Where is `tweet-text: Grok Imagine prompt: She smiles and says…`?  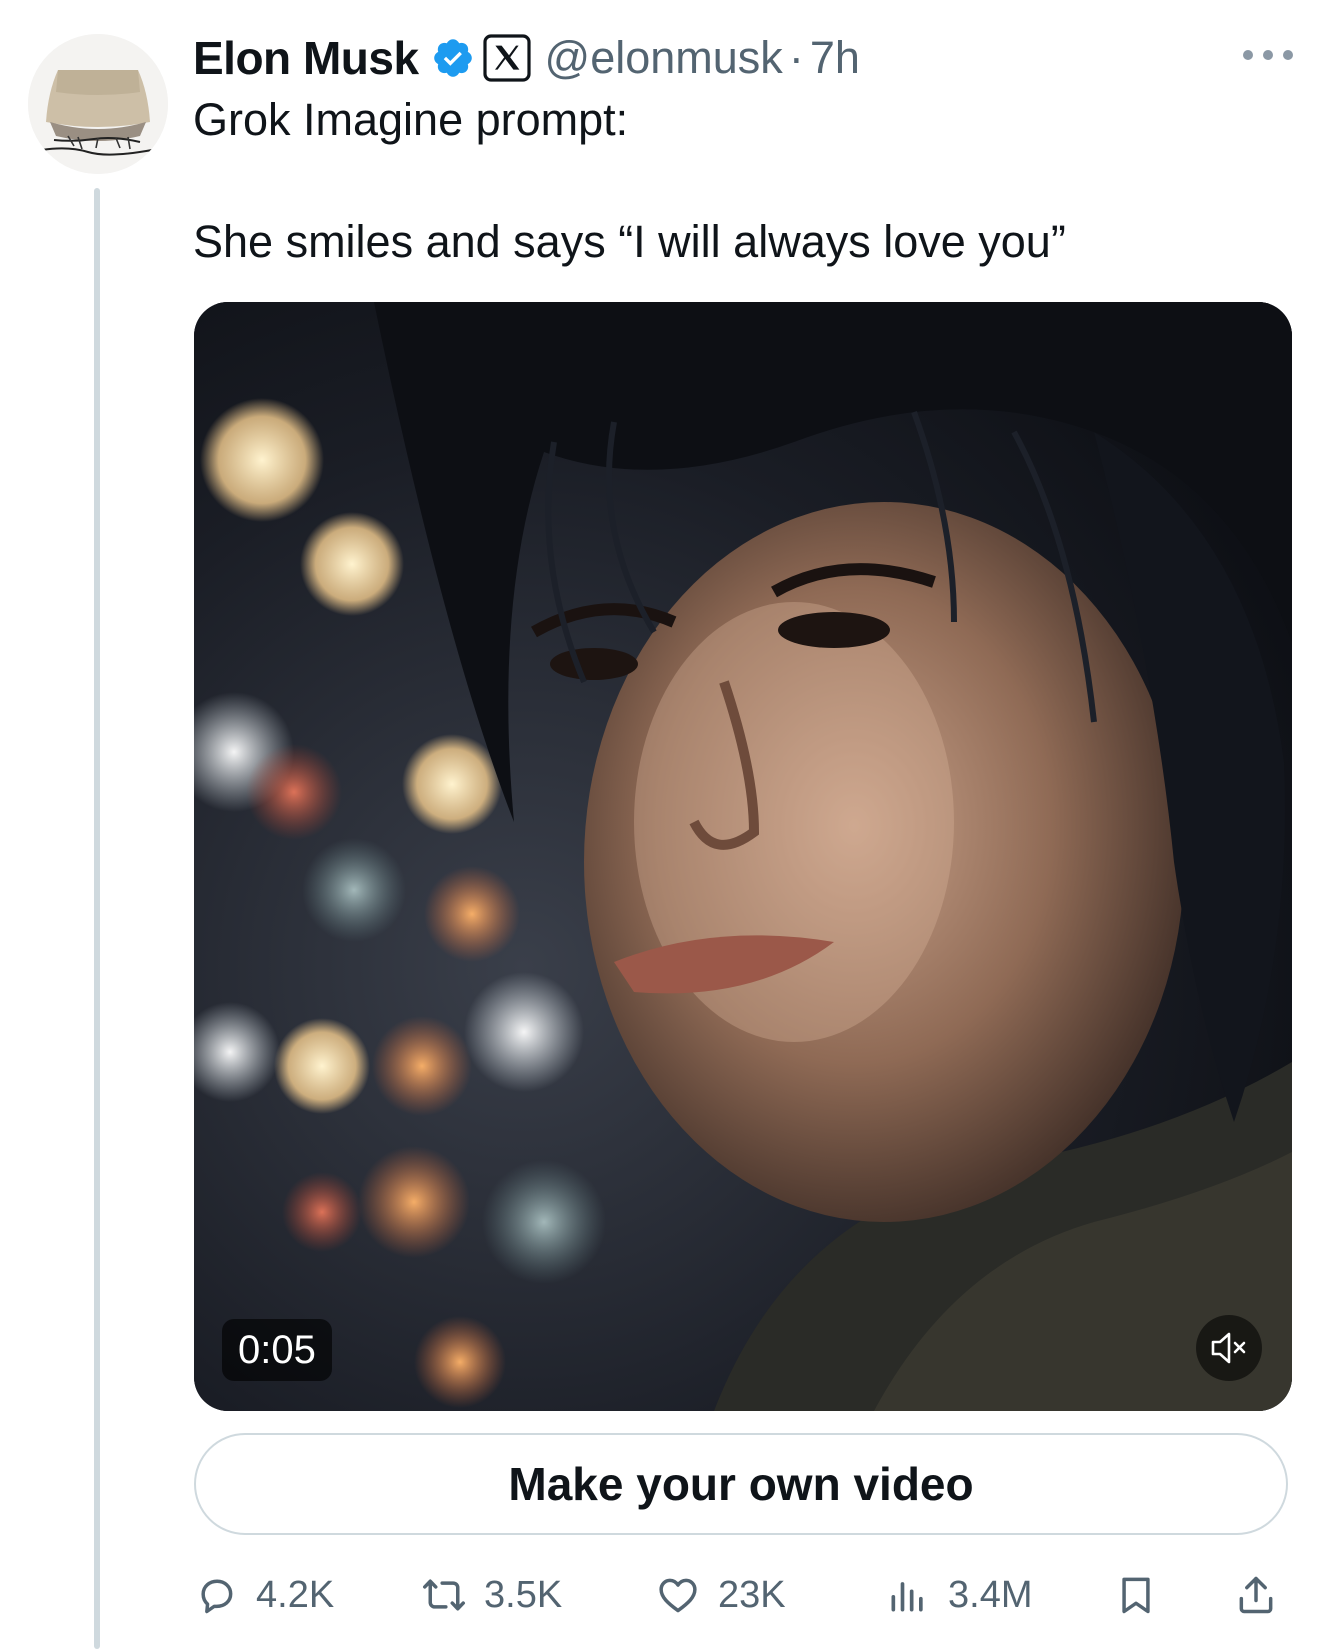
tweet-text: Grok Imagine prompt: She smiles and says… is located at coordinates (738, 181).